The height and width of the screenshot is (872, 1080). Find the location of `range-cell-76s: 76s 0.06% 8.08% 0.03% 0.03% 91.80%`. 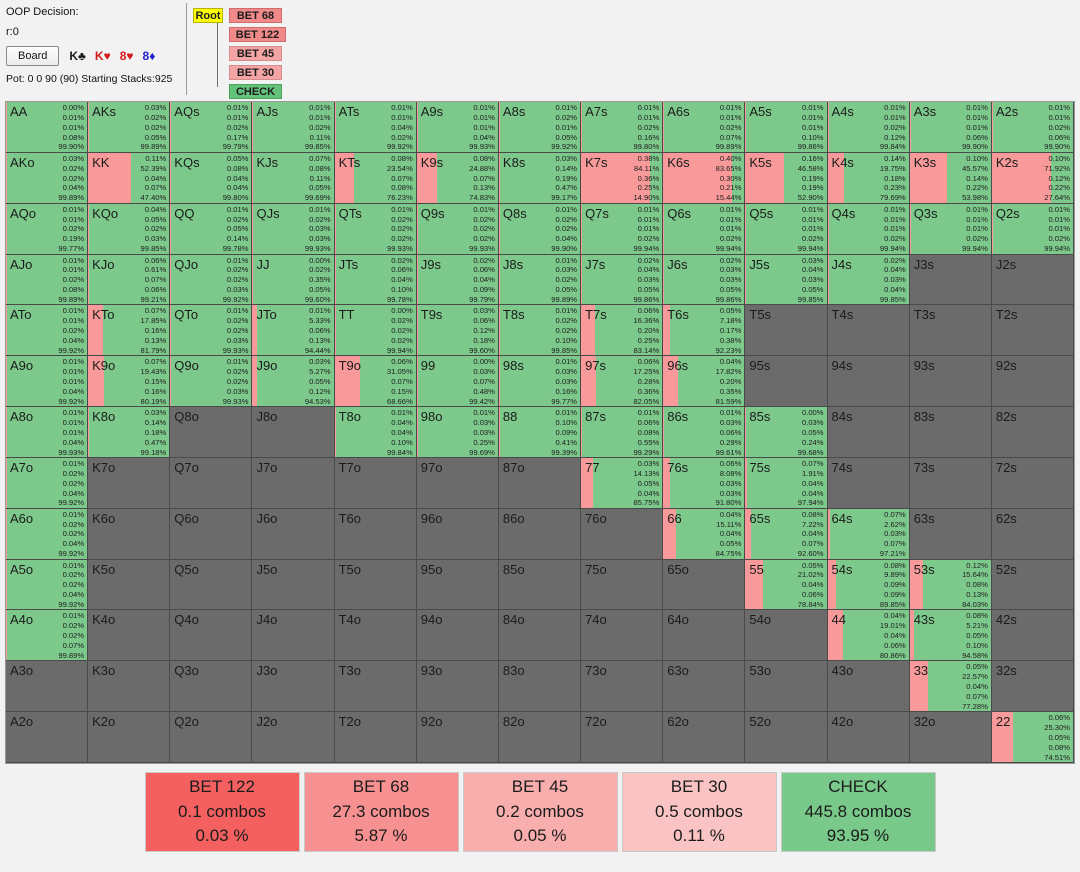

range-cell-76s: 76s 0.06% 8.08% 0.03% 0.03% 91.80% is located at coordinates (704, 483).